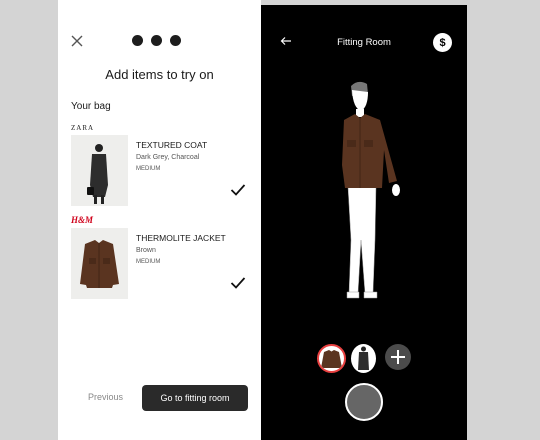 The width and height of the screenshot is (540, 440). What do you see at coordinates (77, 41) in the screenshot?
I see `close-icon` at bounding box center [77, 41].